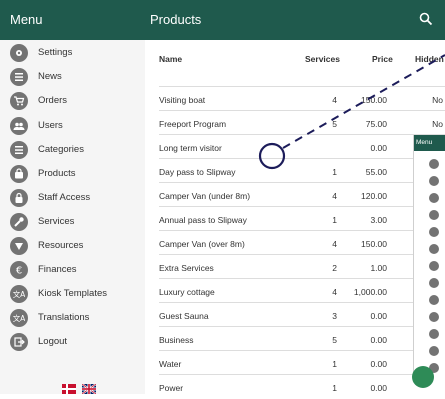  Describe the element at coordinates (351, 112) in the screenshot. I see `drag-gesture` at that location.